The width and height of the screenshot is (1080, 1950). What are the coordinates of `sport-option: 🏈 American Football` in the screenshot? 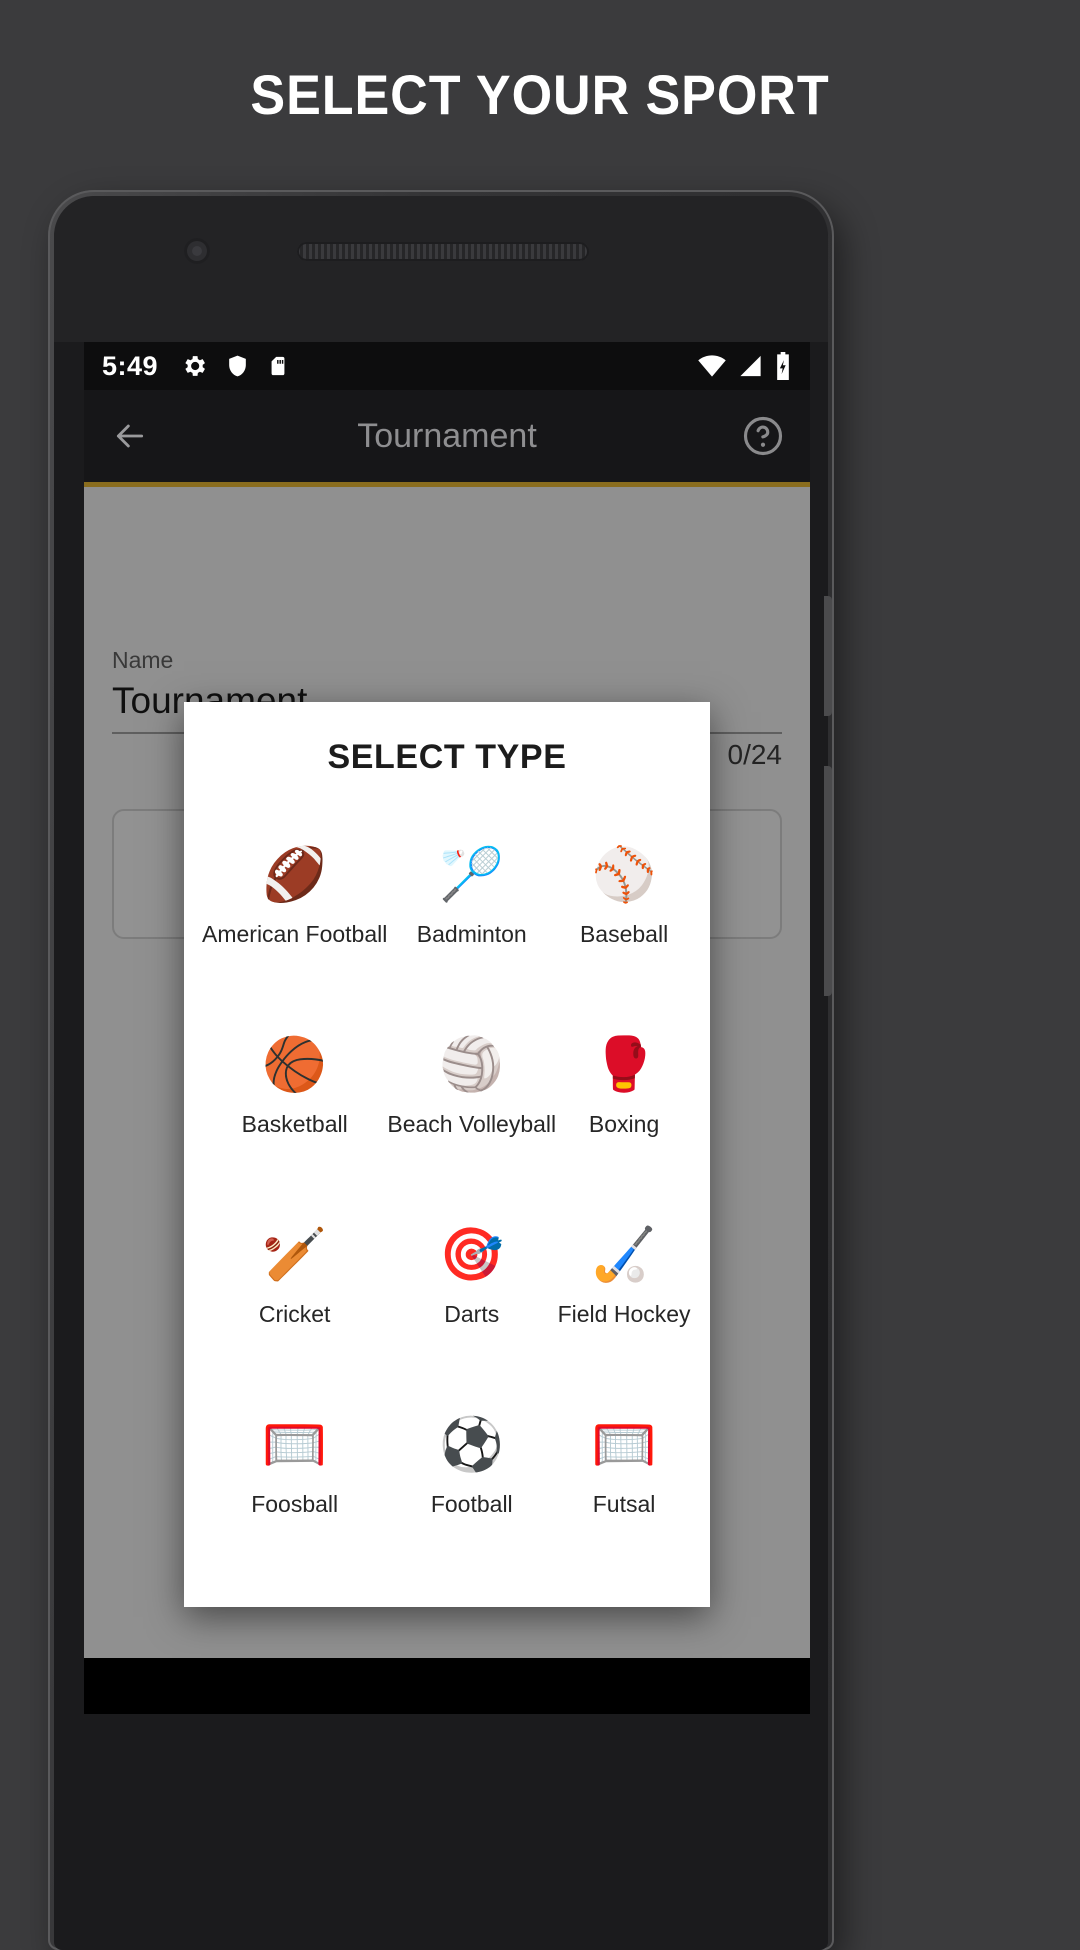 It's located at (294, 912).